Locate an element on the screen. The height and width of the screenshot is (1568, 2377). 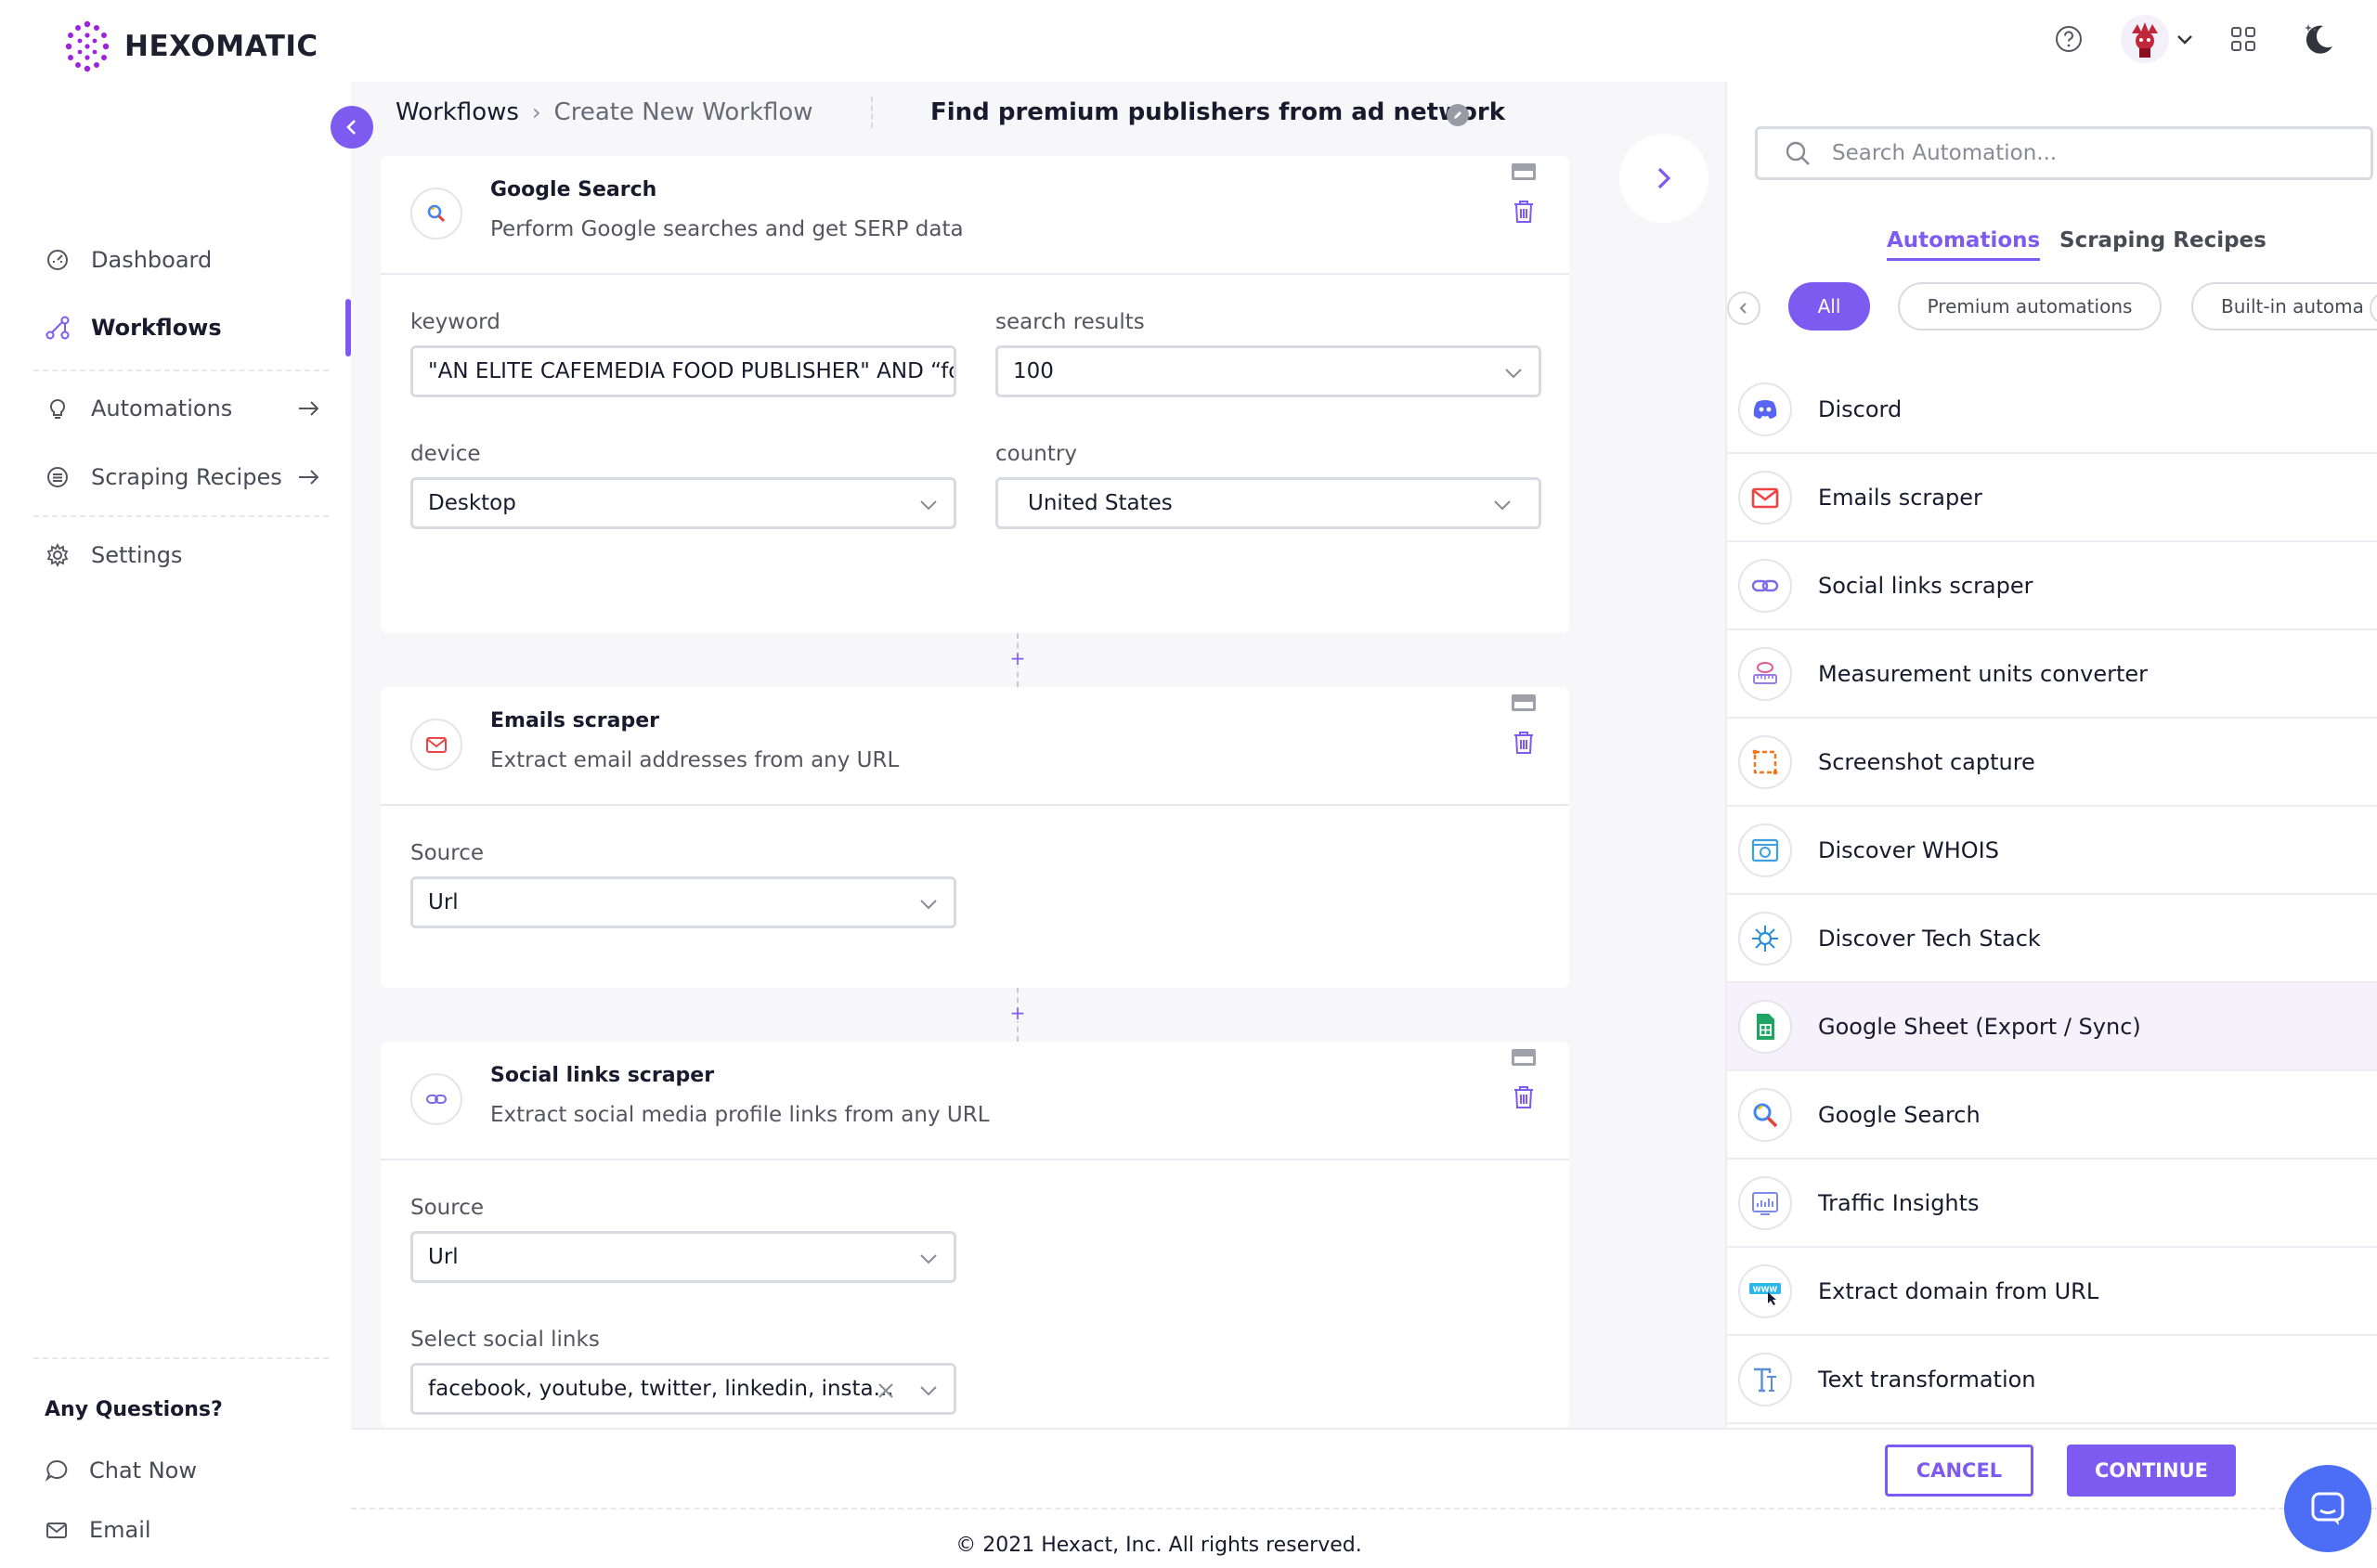
automation-item-measurement-units-converter: Measurement units converter is located at coordinates (2052, 674).